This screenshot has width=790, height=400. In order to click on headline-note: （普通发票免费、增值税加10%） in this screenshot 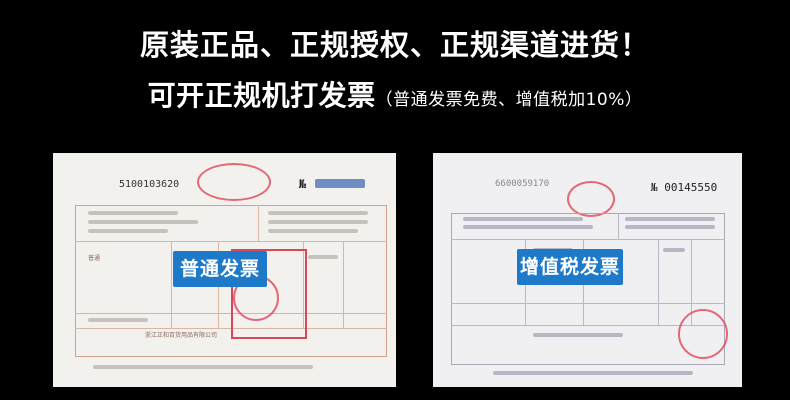, I will do `click(509, 100)`.